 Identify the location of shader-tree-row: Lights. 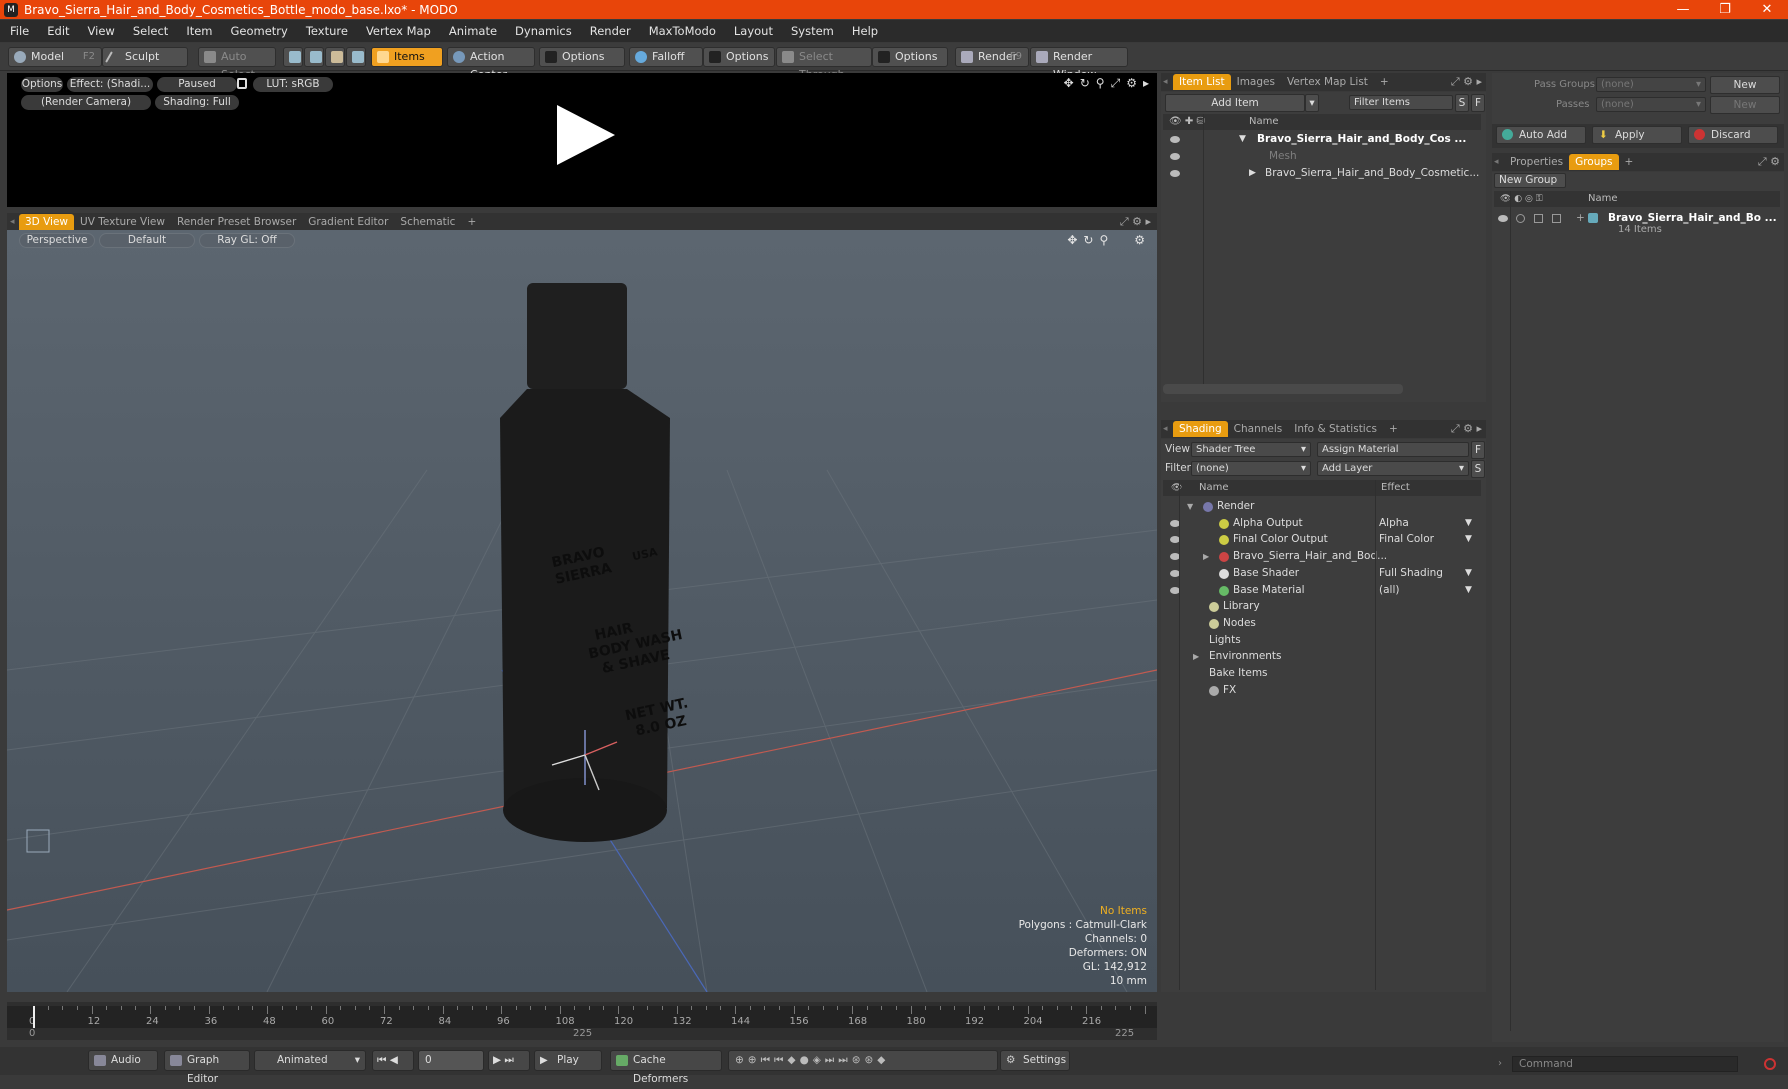
(1321, 640).